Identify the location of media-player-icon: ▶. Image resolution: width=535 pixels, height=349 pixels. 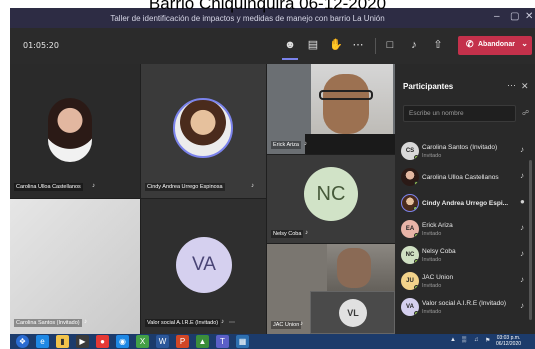
(82, 341).